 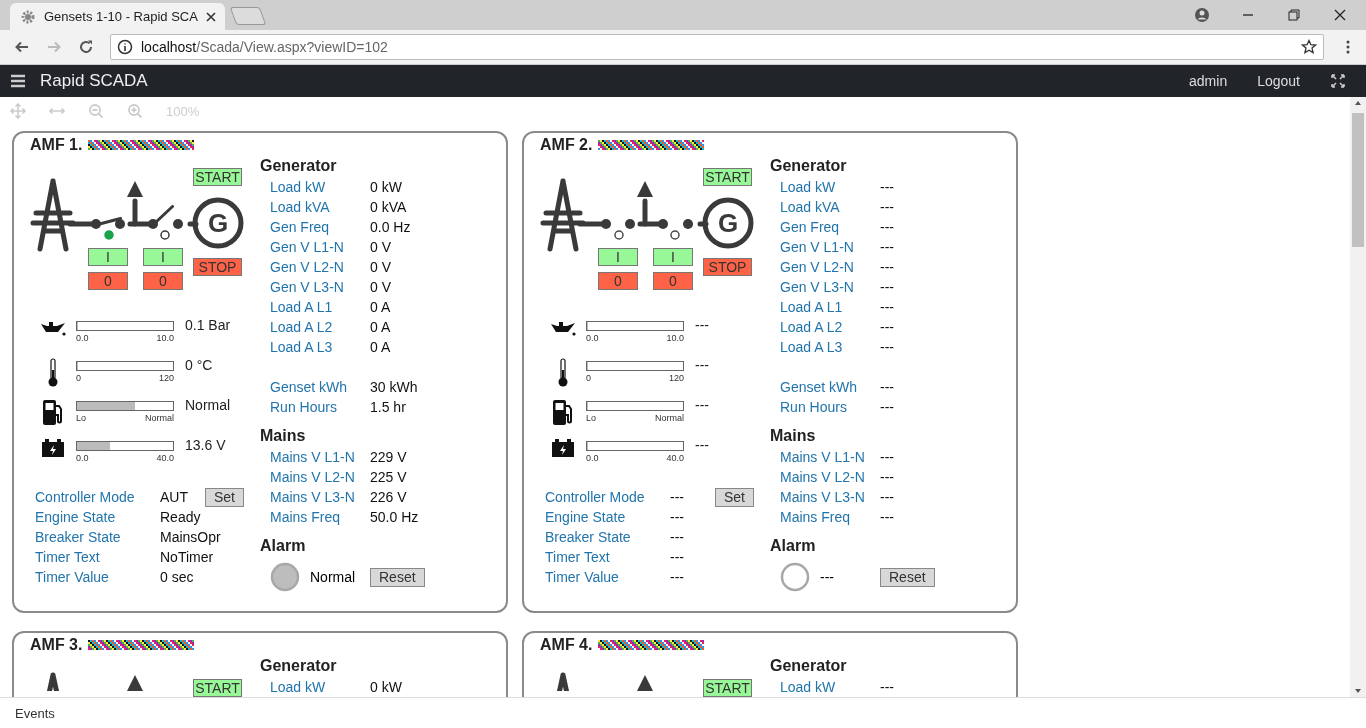 I want to click on gauge-reading: 13.6 V, so click(x=205, y=445).